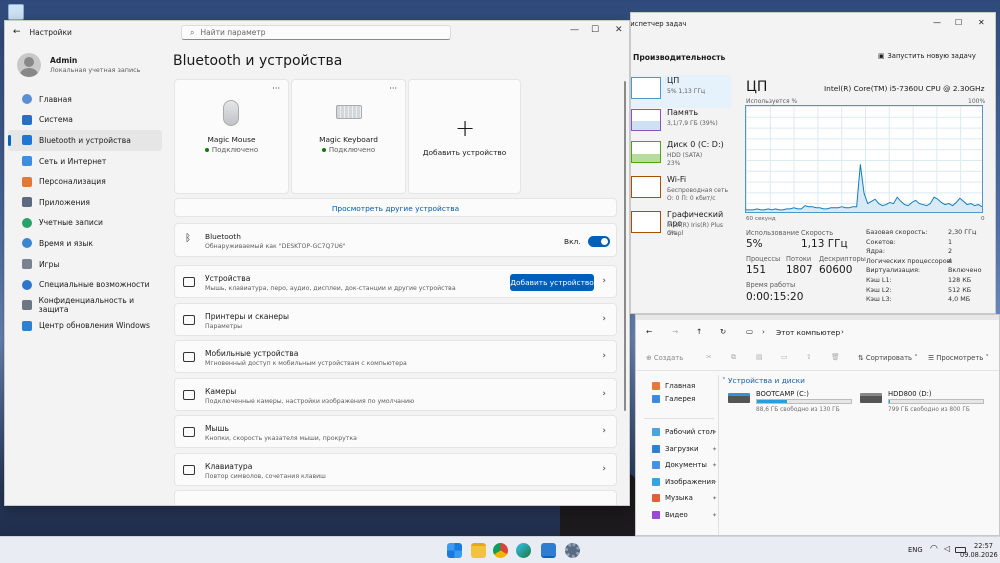 The image size is (1000, 563). What do you see at coordinates (16, 12) in the screenshot?
I see `recycle-bin-icon` at bounding box center [16, 12].